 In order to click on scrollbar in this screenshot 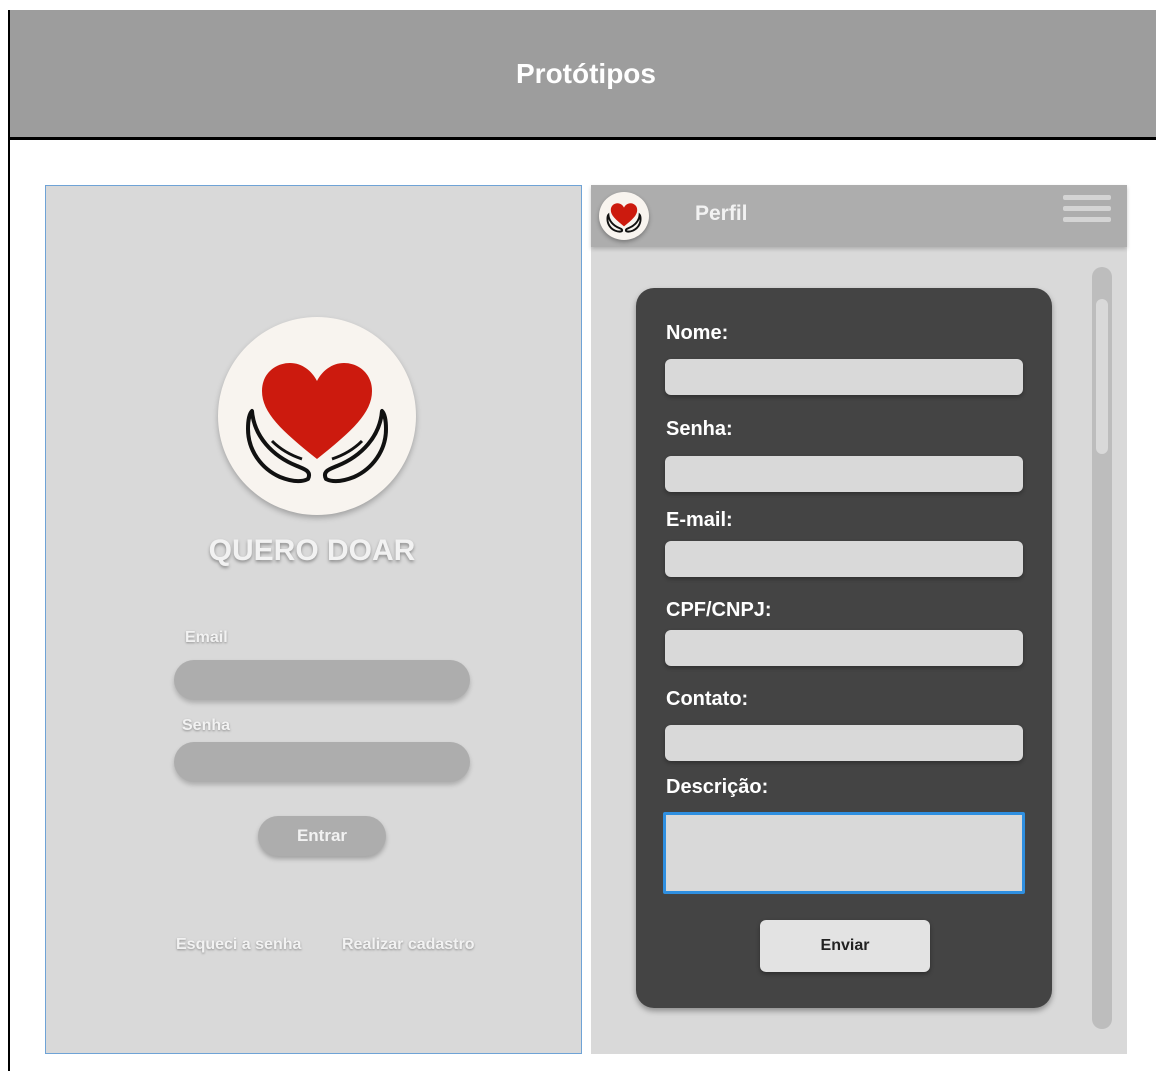, I will do `click(1102, 648)`.